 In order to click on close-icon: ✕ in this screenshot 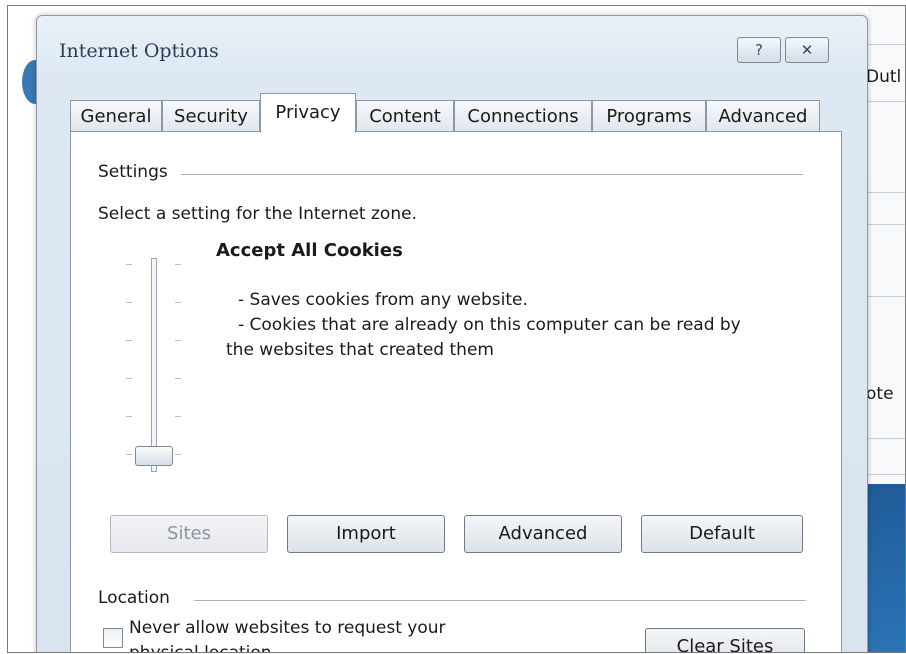, I will do `click(807, 50)`.